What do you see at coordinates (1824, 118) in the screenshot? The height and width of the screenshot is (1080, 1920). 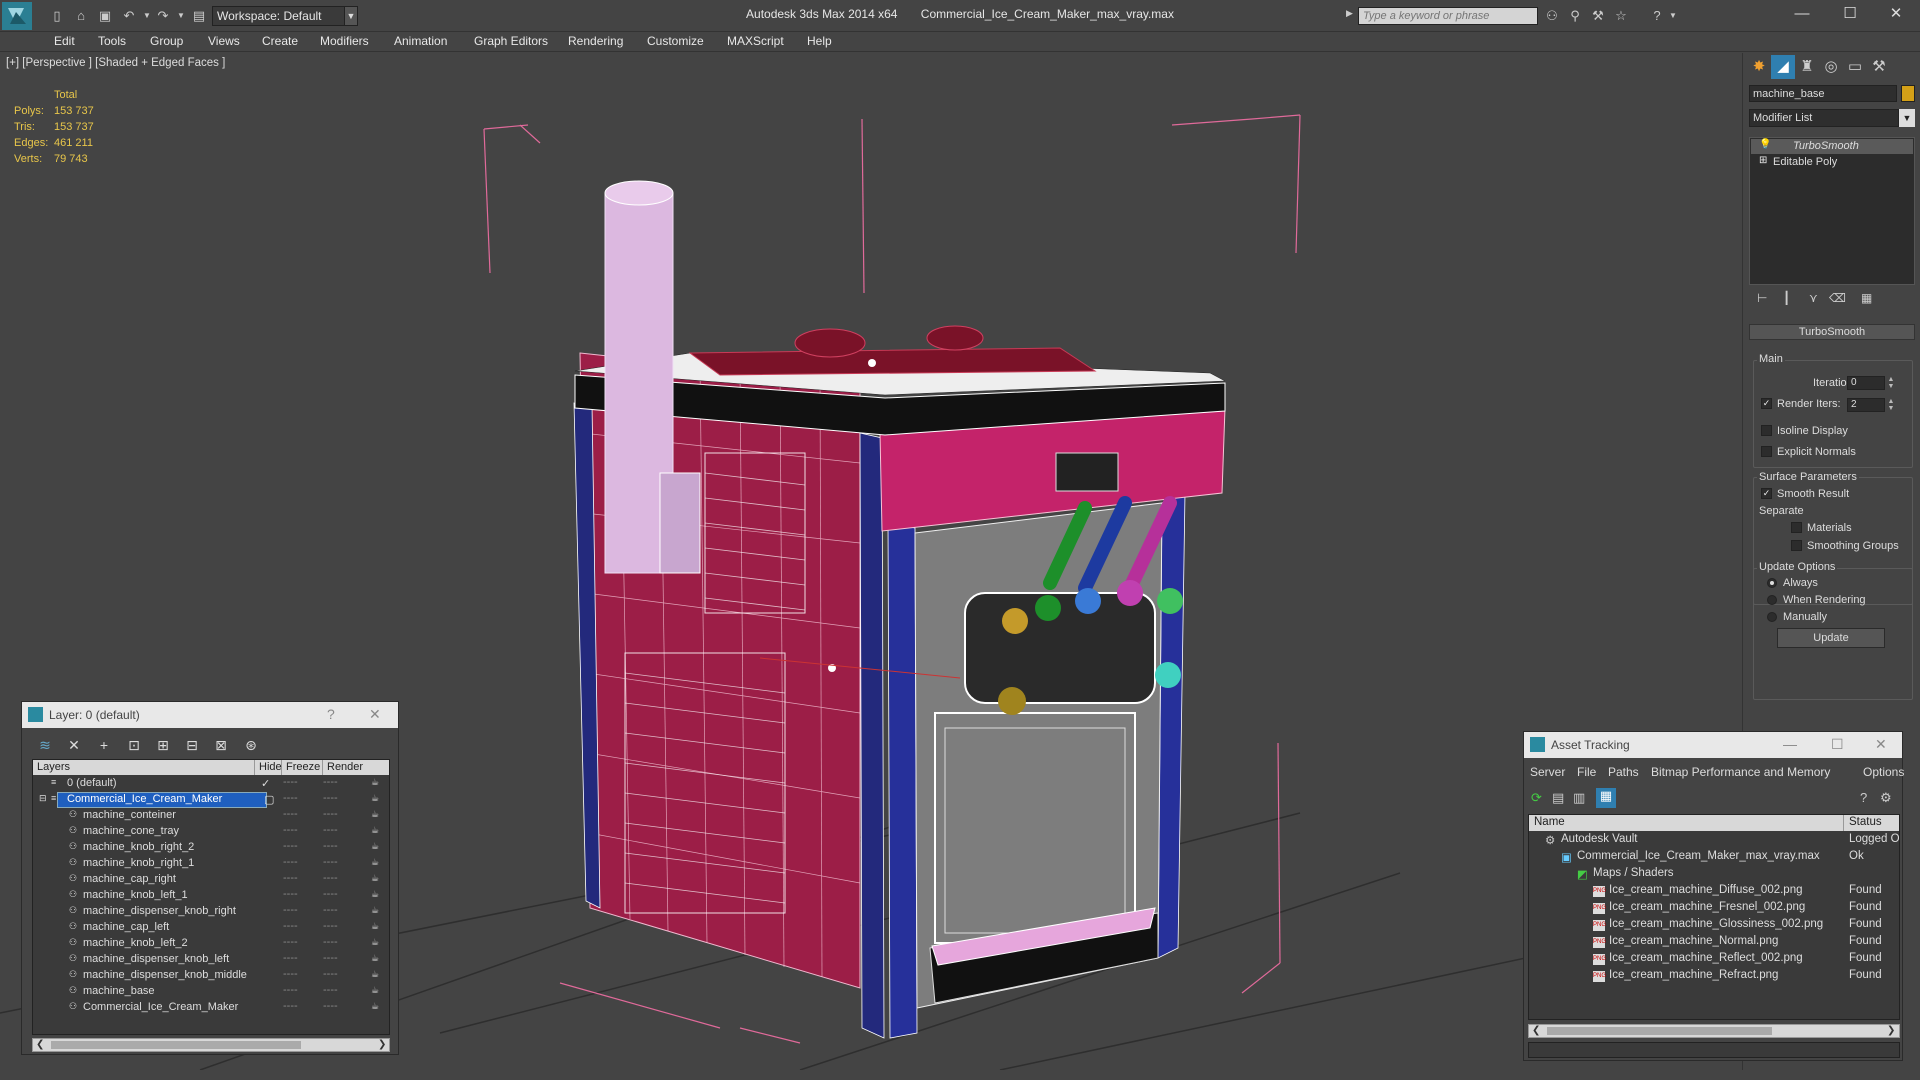 I see `modifier-list-dropdown: Modifier List` at bounding box center [1824, 118].